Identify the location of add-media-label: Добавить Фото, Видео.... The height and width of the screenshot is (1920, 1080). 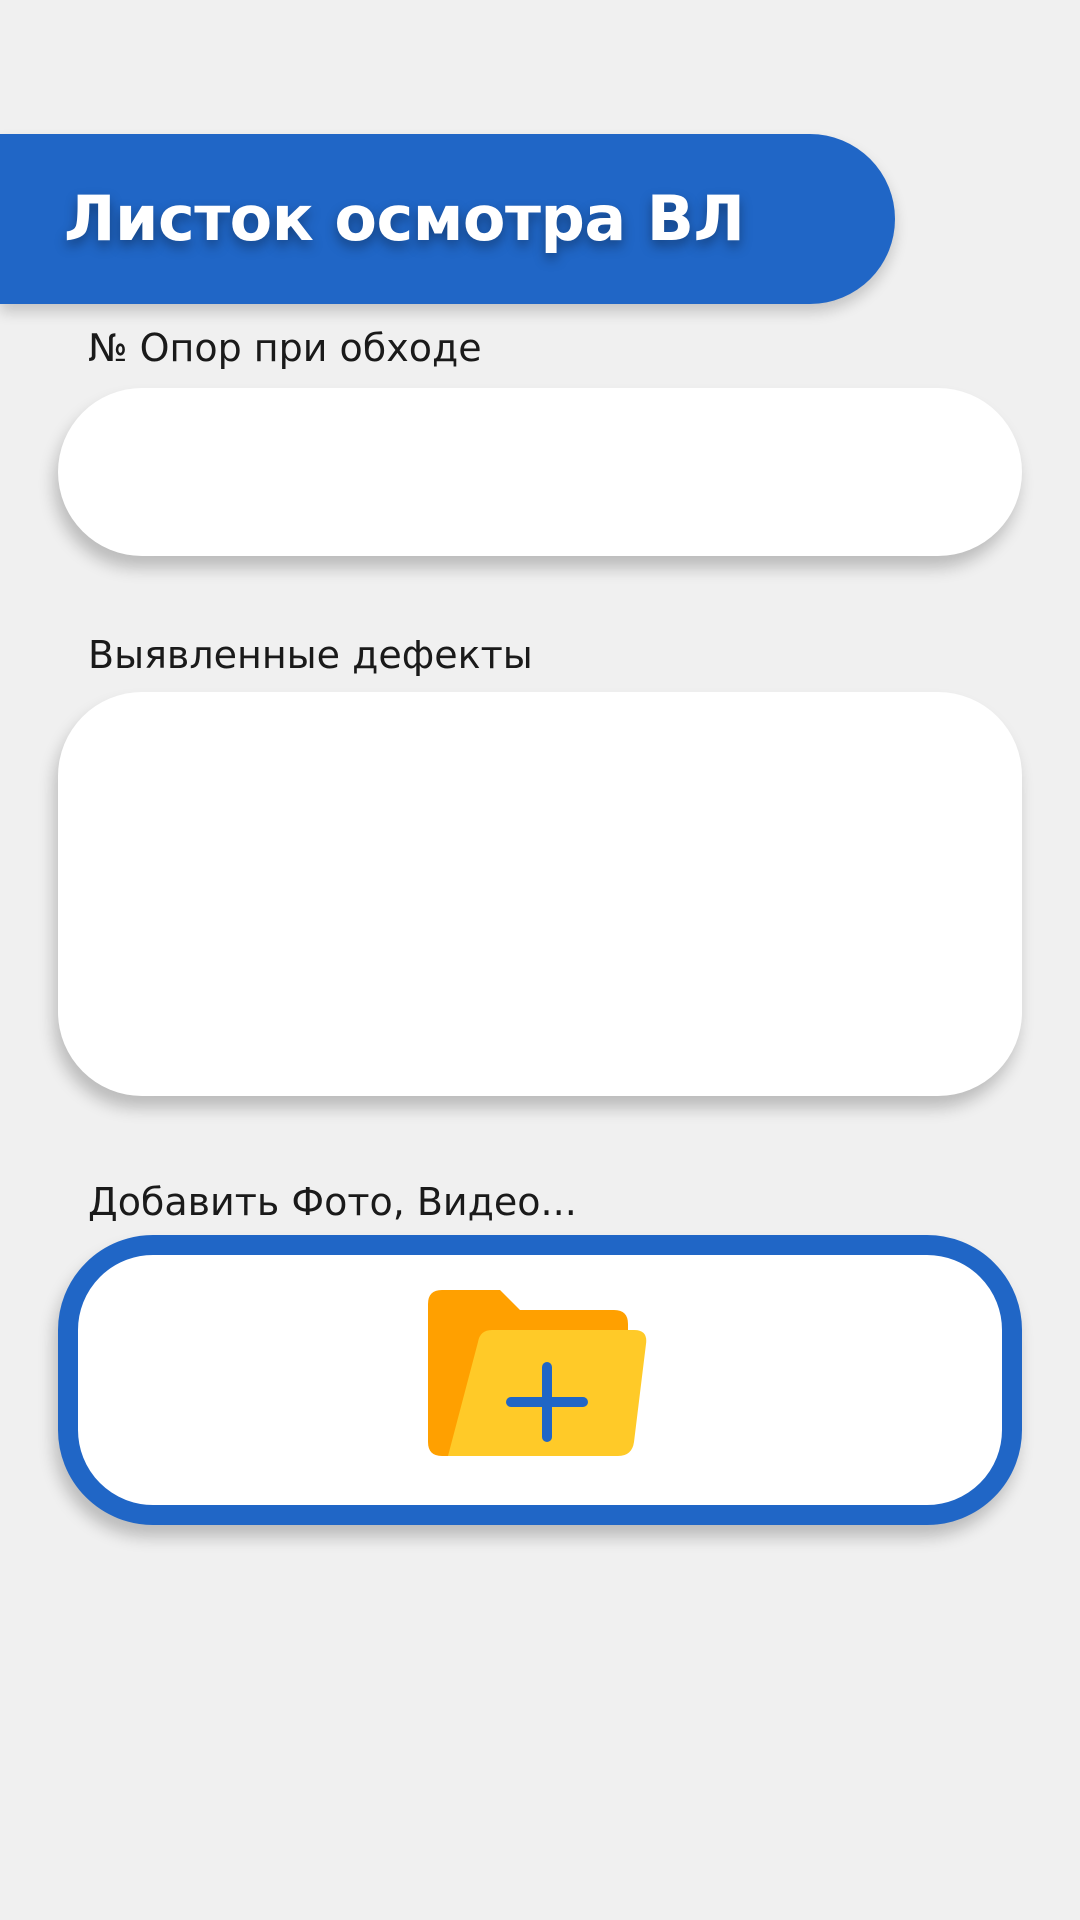
(332, 1202).